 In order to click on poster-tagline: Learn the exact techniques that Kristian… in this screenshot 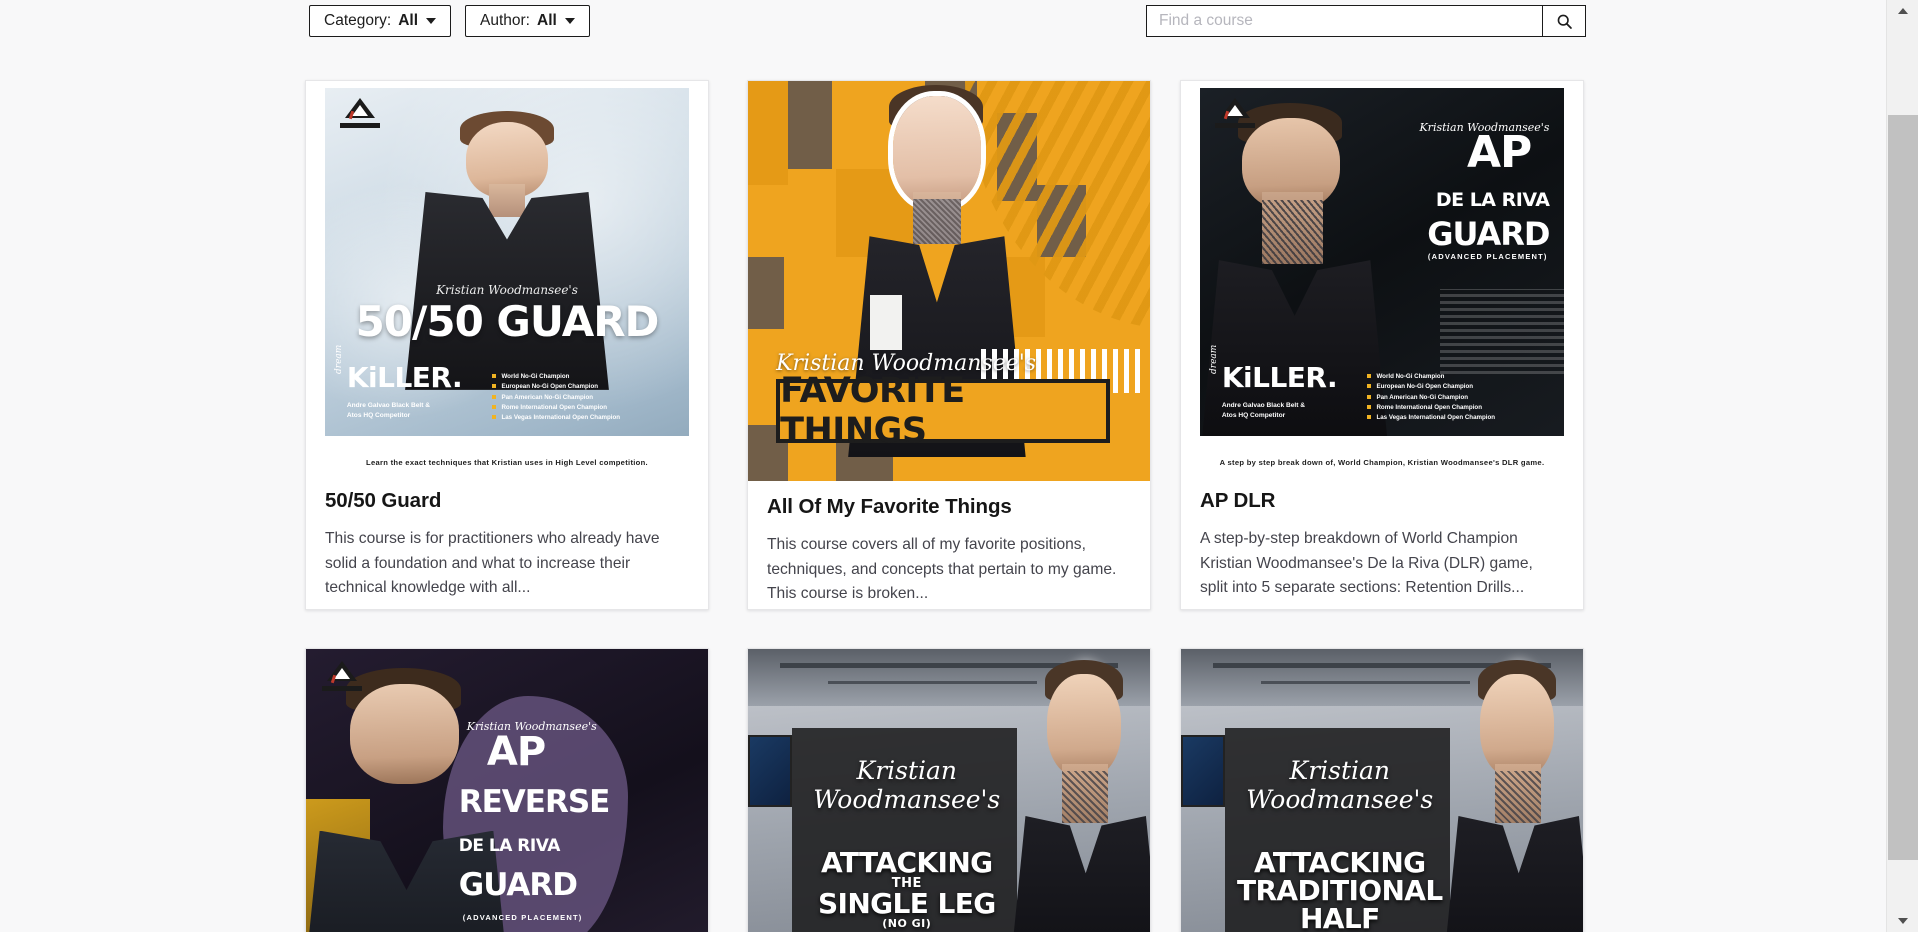, I will do `click(507, 463)`.